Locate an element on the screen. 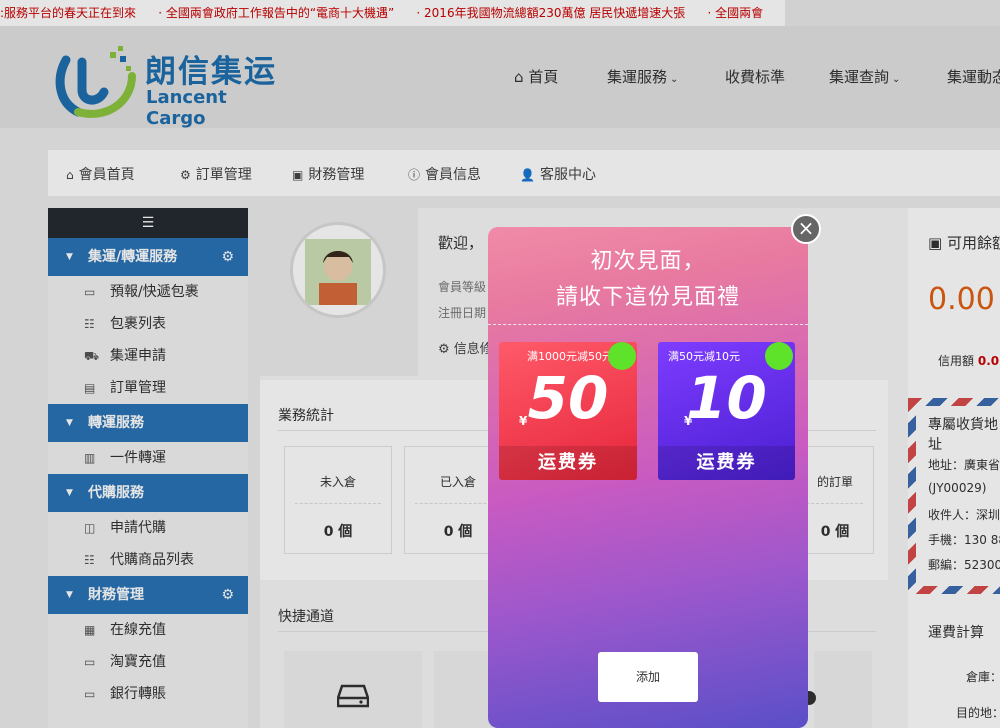  close-icon: × is located at coordinates (806, 229).